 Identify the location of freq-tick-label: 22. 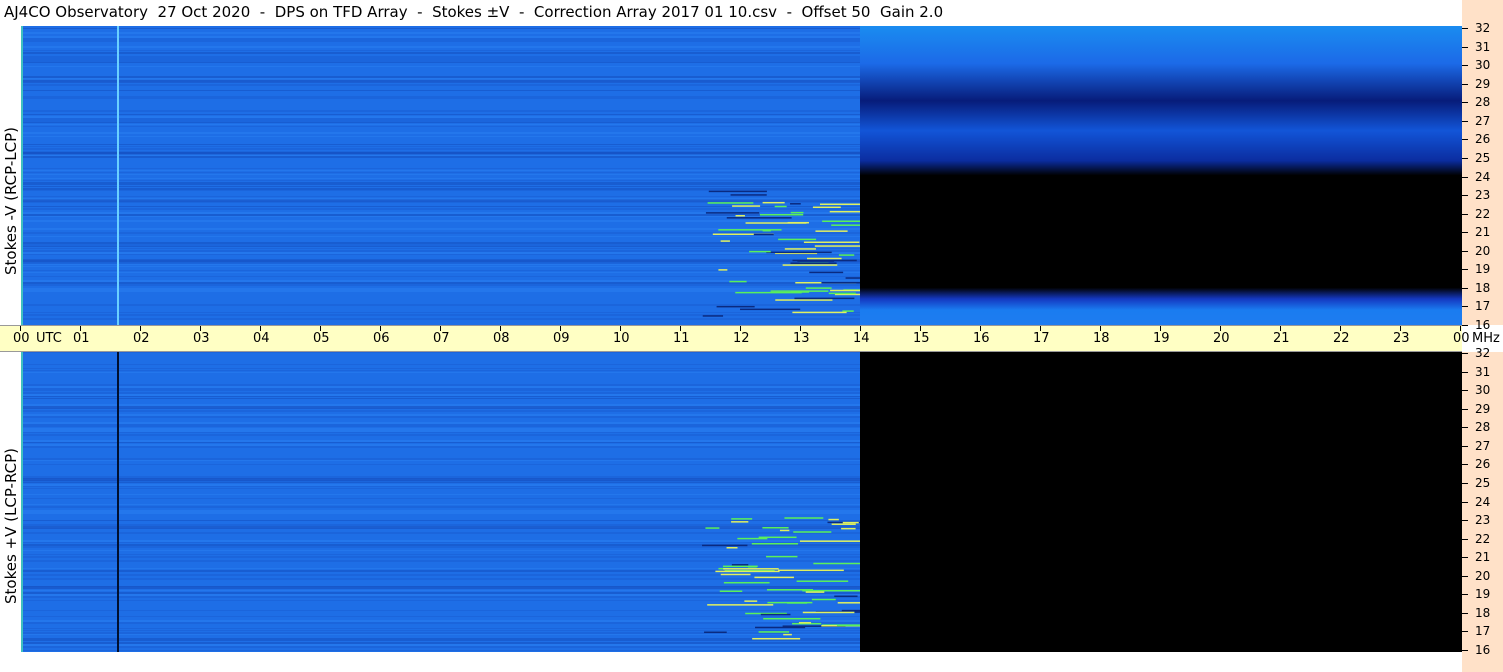
(1483, 213).